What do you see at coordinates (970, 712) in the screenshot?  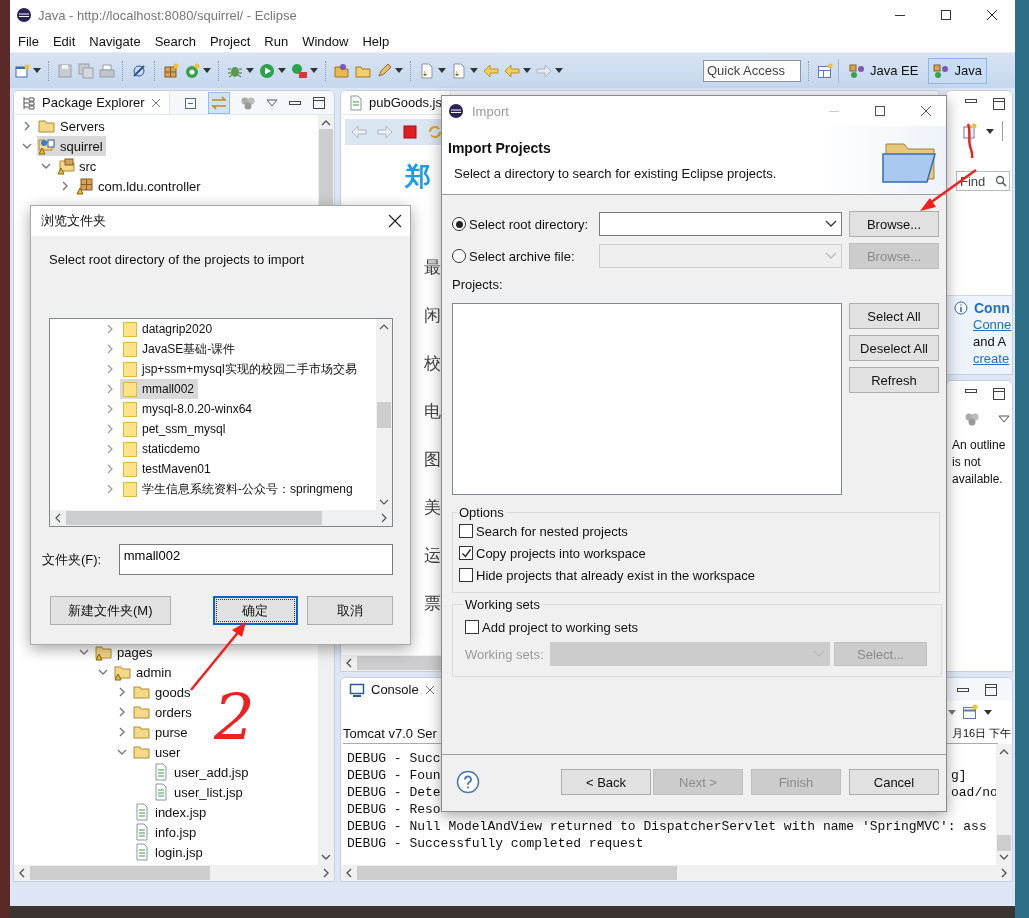 I see `new-console-icon` at bounding box center [970, 712].